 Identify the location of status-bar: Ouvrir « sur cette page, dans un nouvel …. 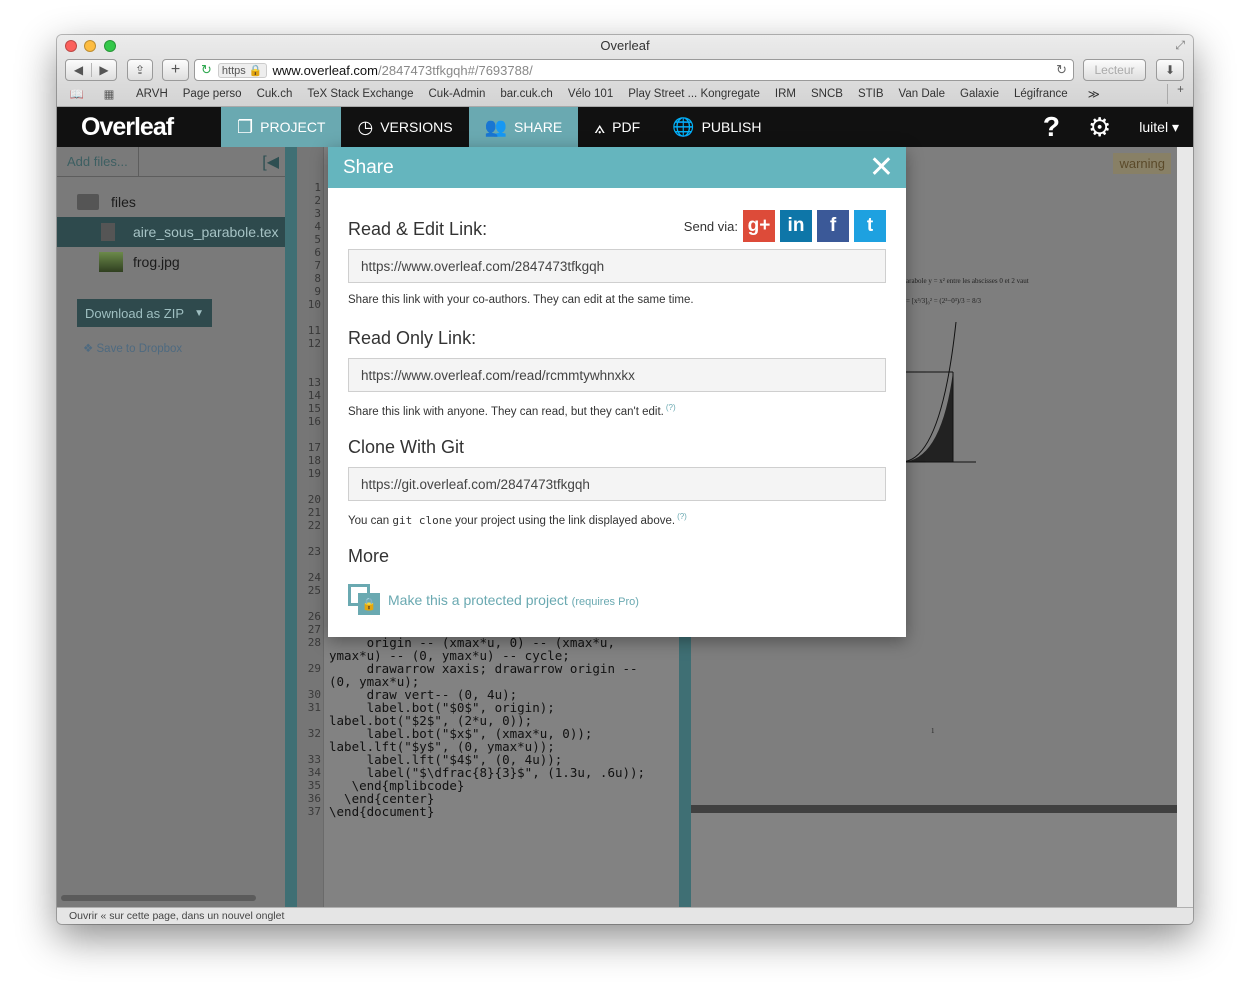
(625, 915).